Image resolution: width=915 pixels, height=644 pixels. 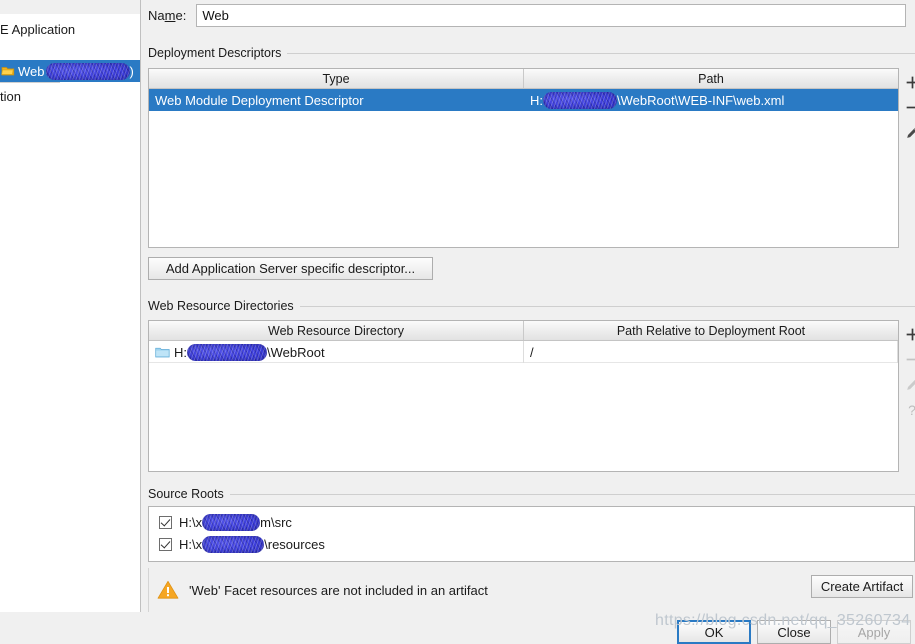 I want to click on list-item: H:\x m\src, so click(x=531, y=522).